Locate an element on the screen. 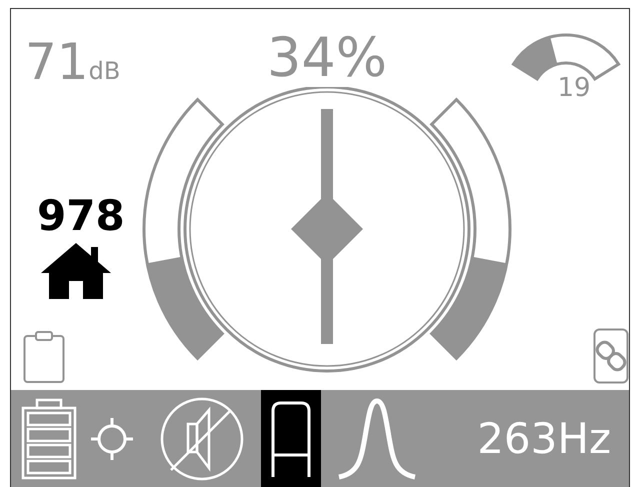 Image resolution: width=640 pixels, height=487 pixels. signal-reading: 71 dB is located at coordinates (72, 62).